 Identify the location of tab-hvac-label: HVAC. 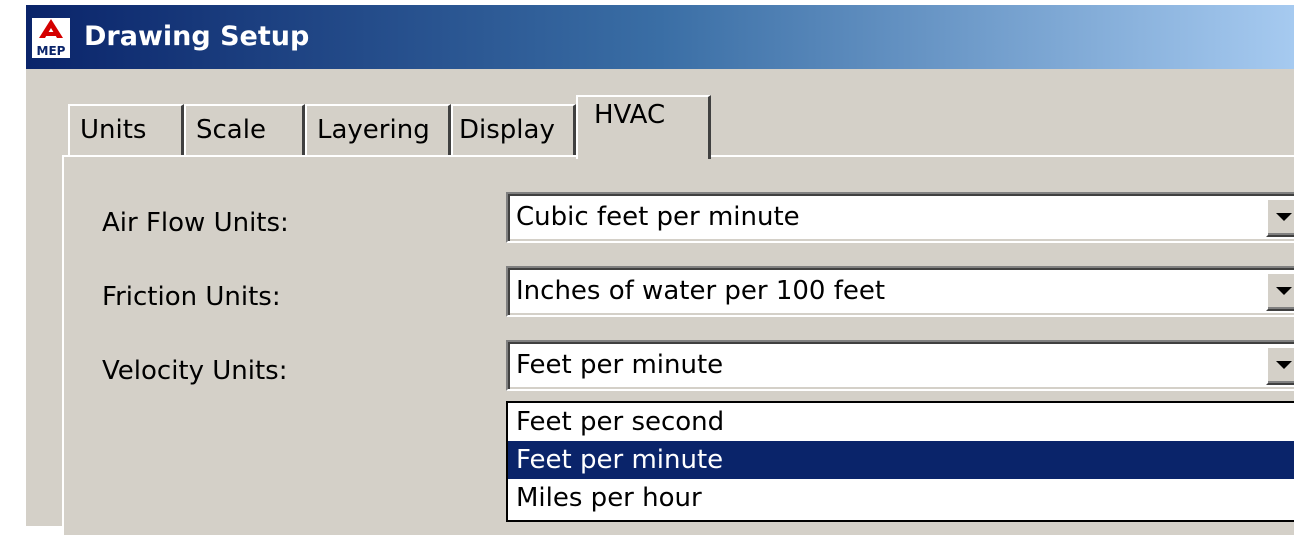
(630, 115).